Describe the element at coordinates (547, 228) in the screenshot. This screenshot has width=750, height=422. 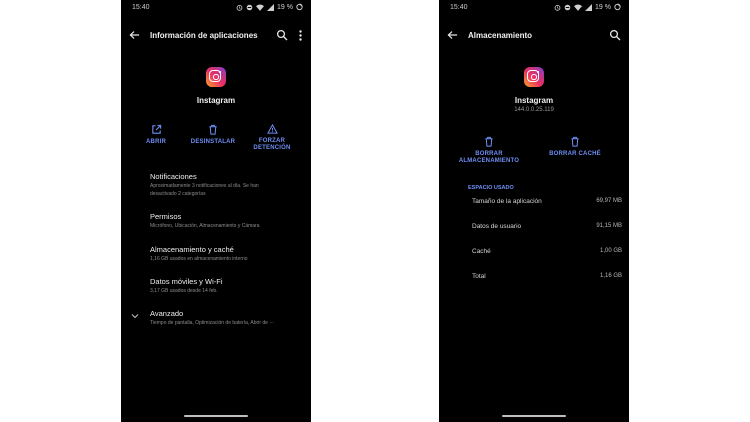
I see `storage-row-user-data: Datos de usuario 91,15 MB` at that location.